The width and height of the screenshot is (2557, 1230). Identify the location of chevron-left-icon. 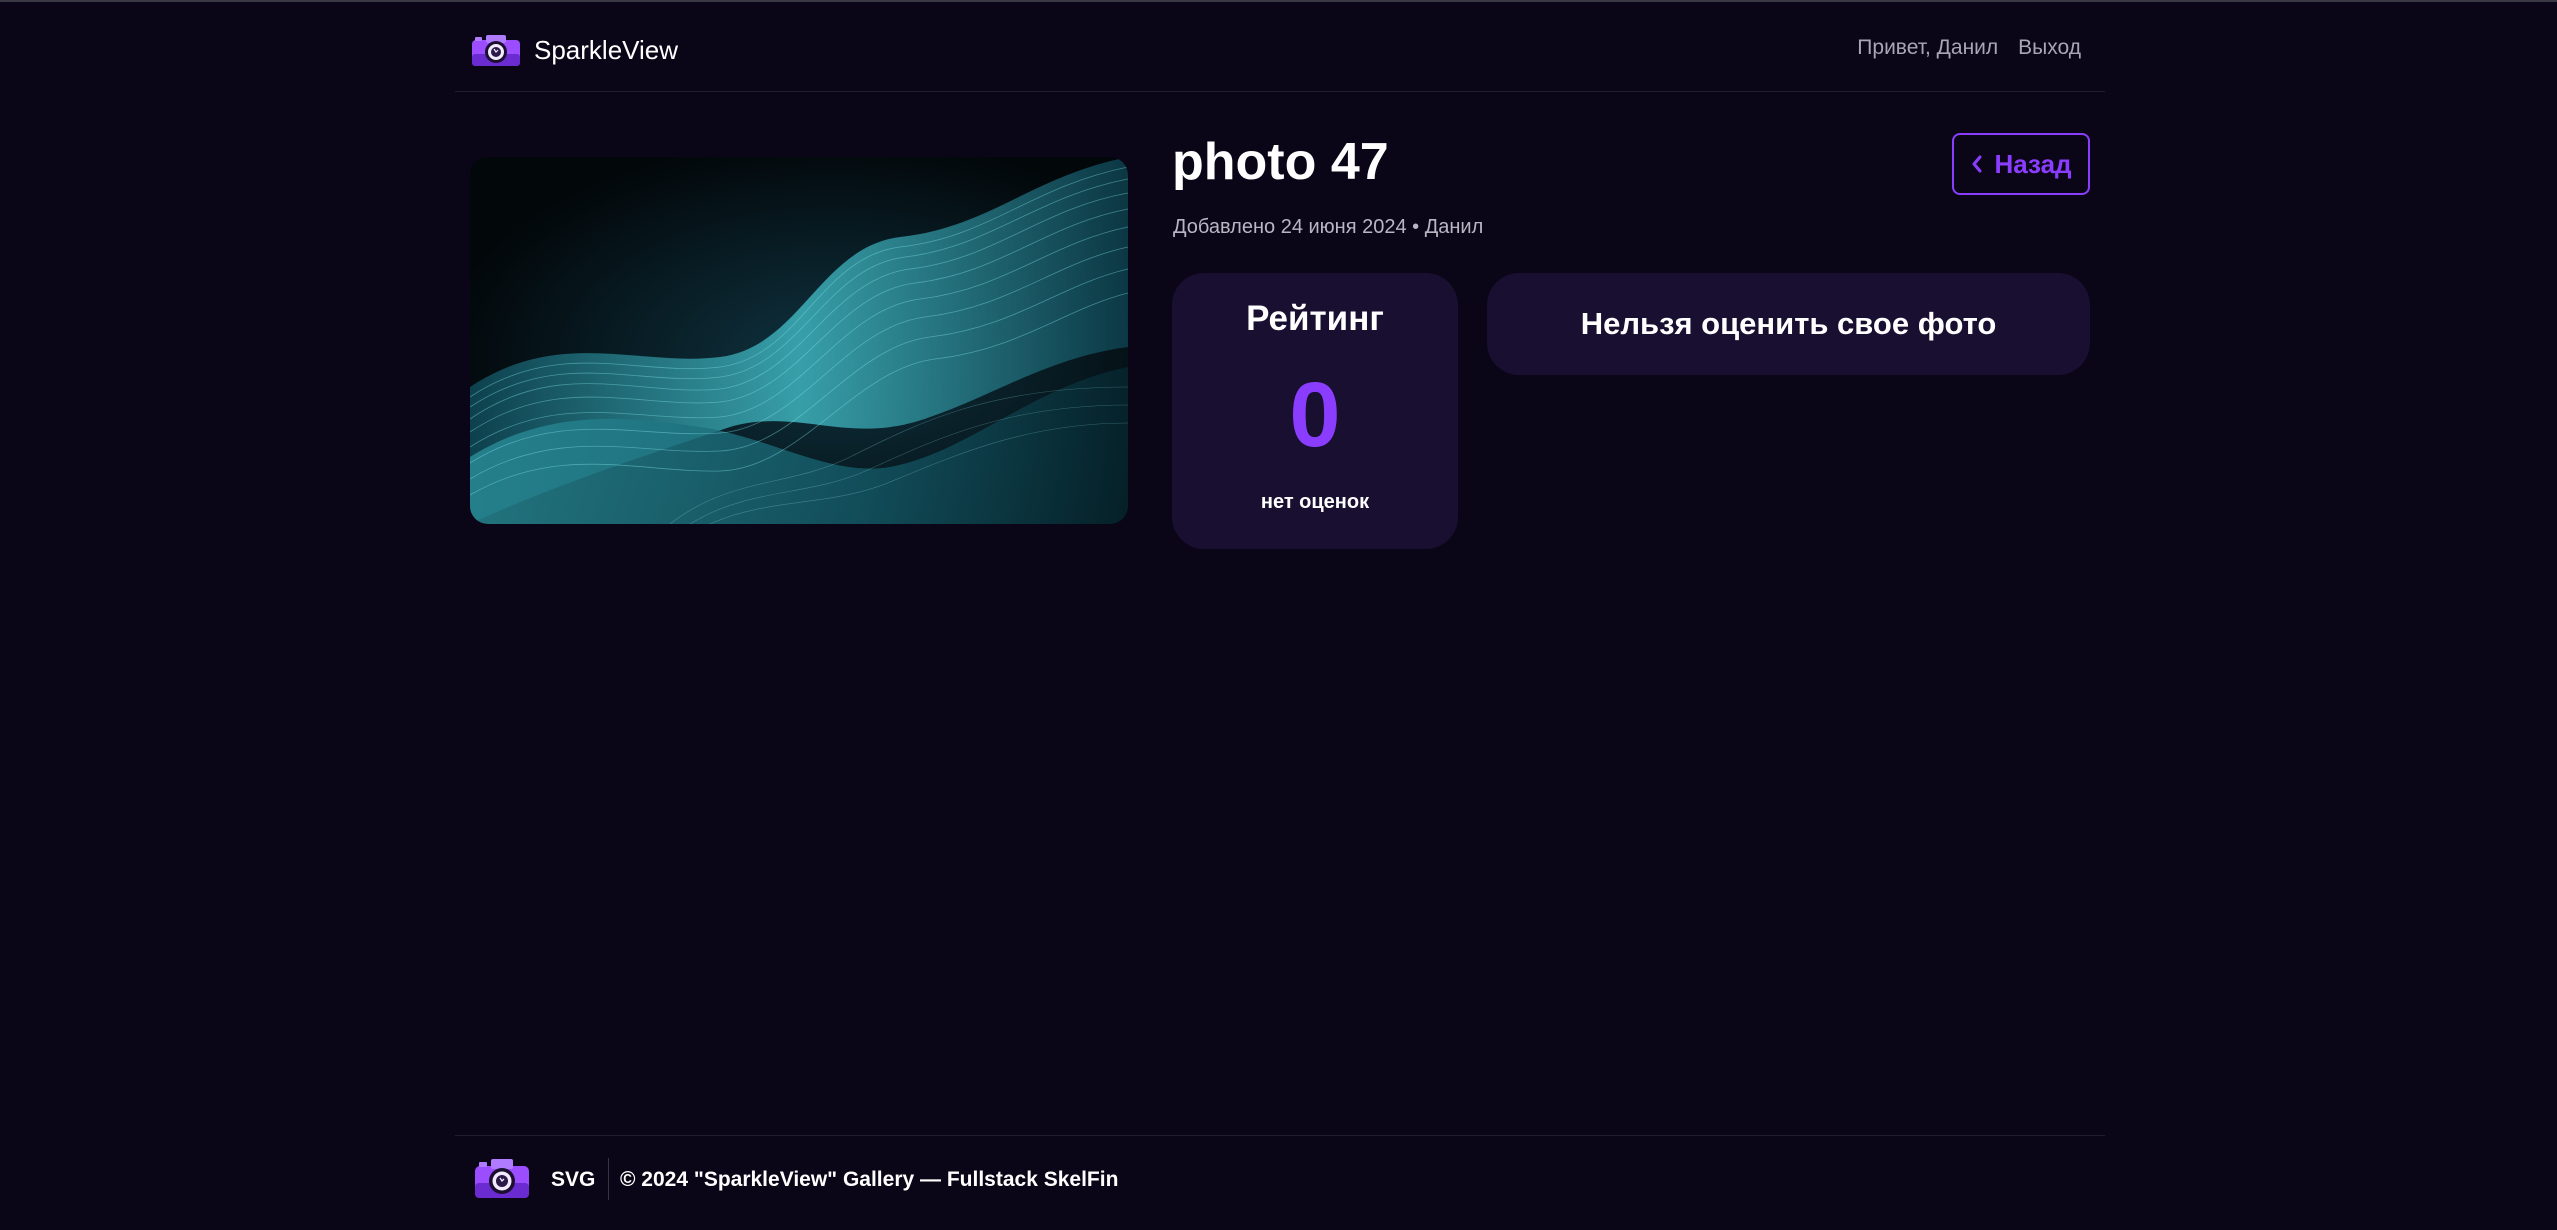
(1977, 164).